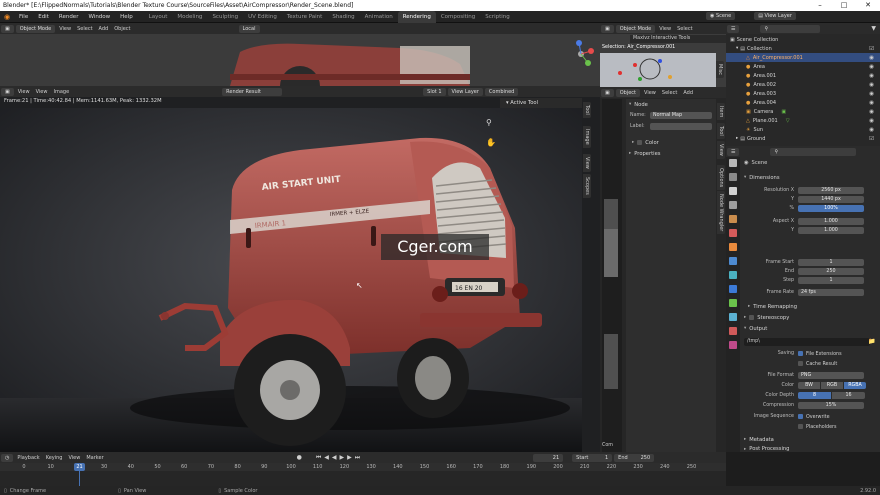  What do you see at coordinates (548, 457) in the screenshot?
I see `current-frame-field: 21` at bounding box center [548, 457].